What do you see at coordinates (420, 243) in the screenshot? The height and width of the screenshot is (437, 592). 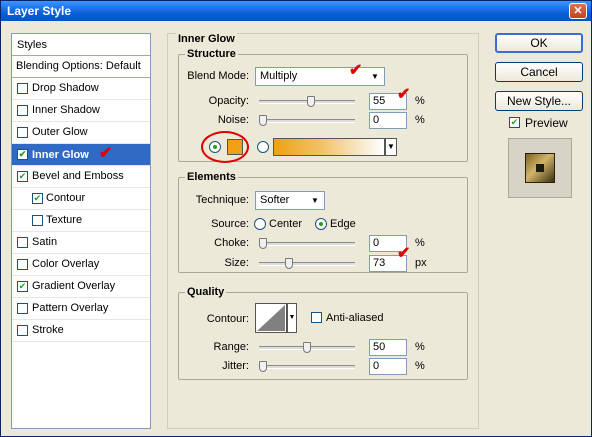 I see `choke-unit: %` at bounding box center [420, 243].